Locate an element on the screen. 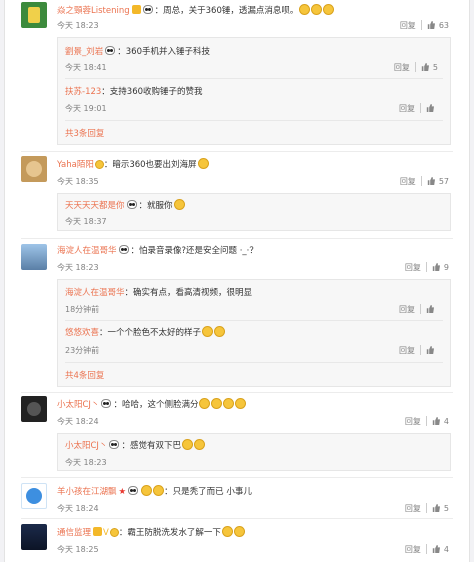  comment-text: ：只是秃了而已 小事儿 is located at coordinates (208, 492).